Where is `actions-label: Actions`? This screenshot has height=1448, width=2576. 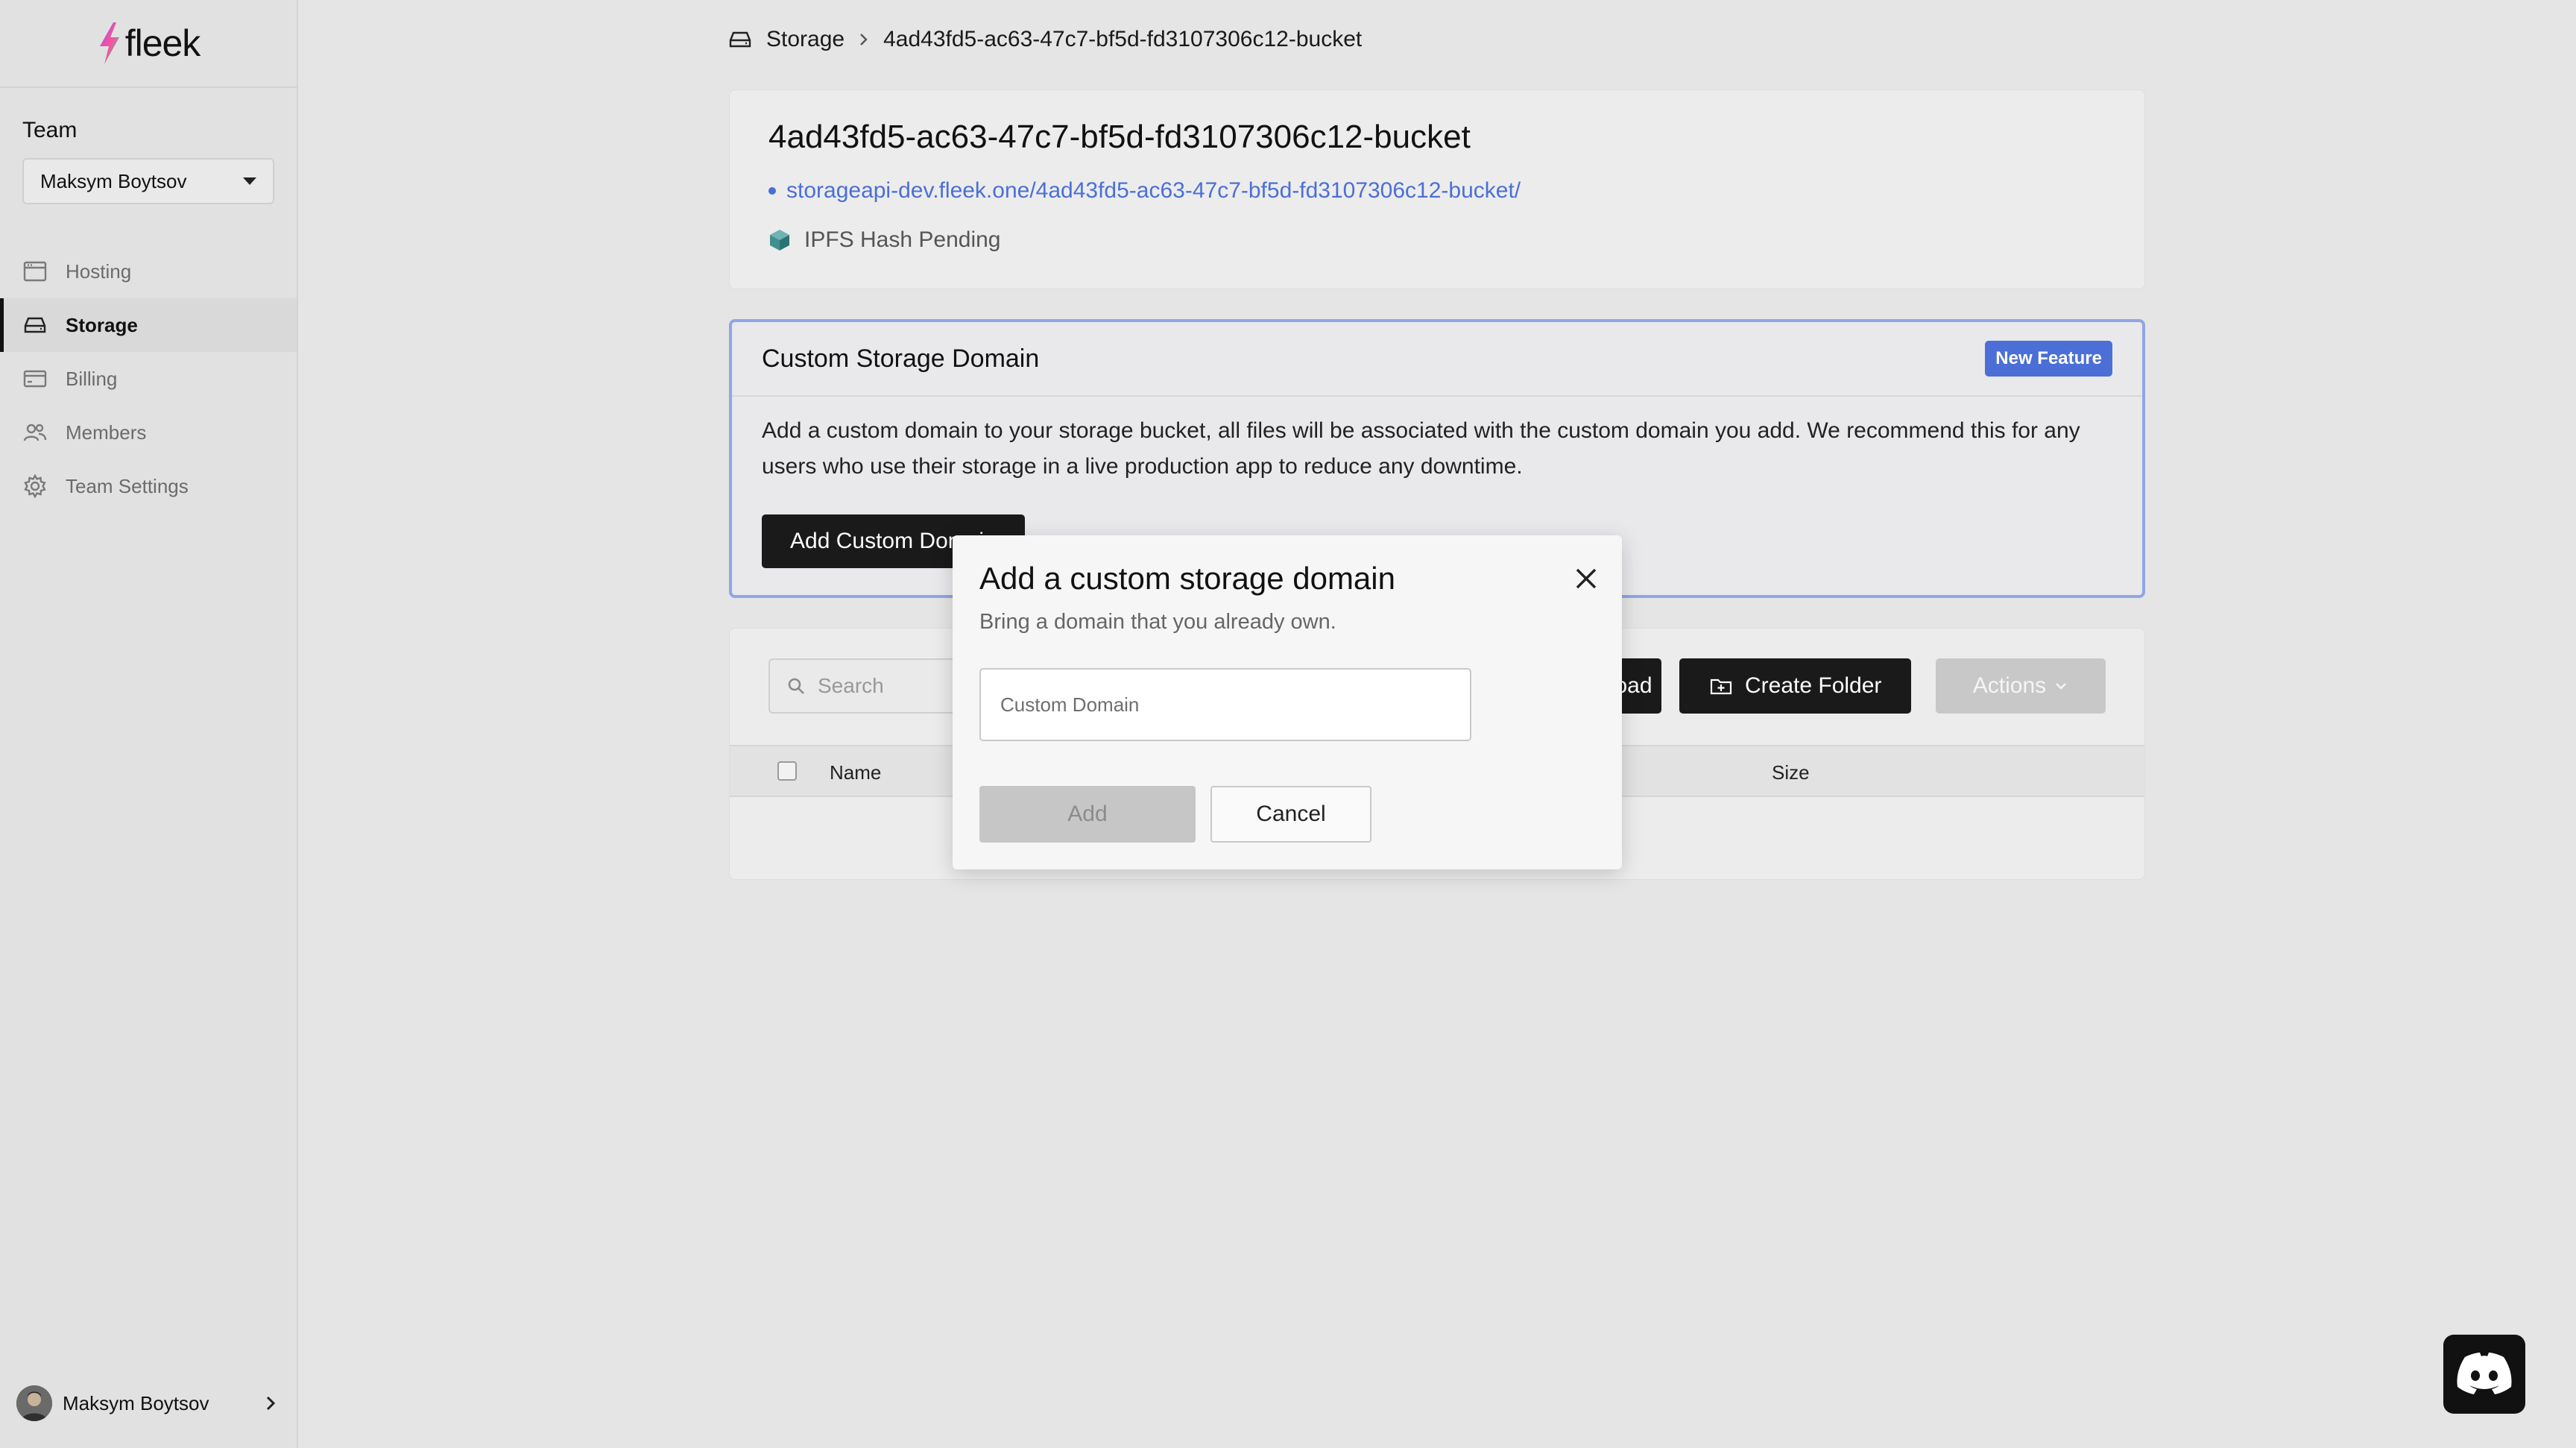 actions-label: Actions is located at coordinates (2009, 685).